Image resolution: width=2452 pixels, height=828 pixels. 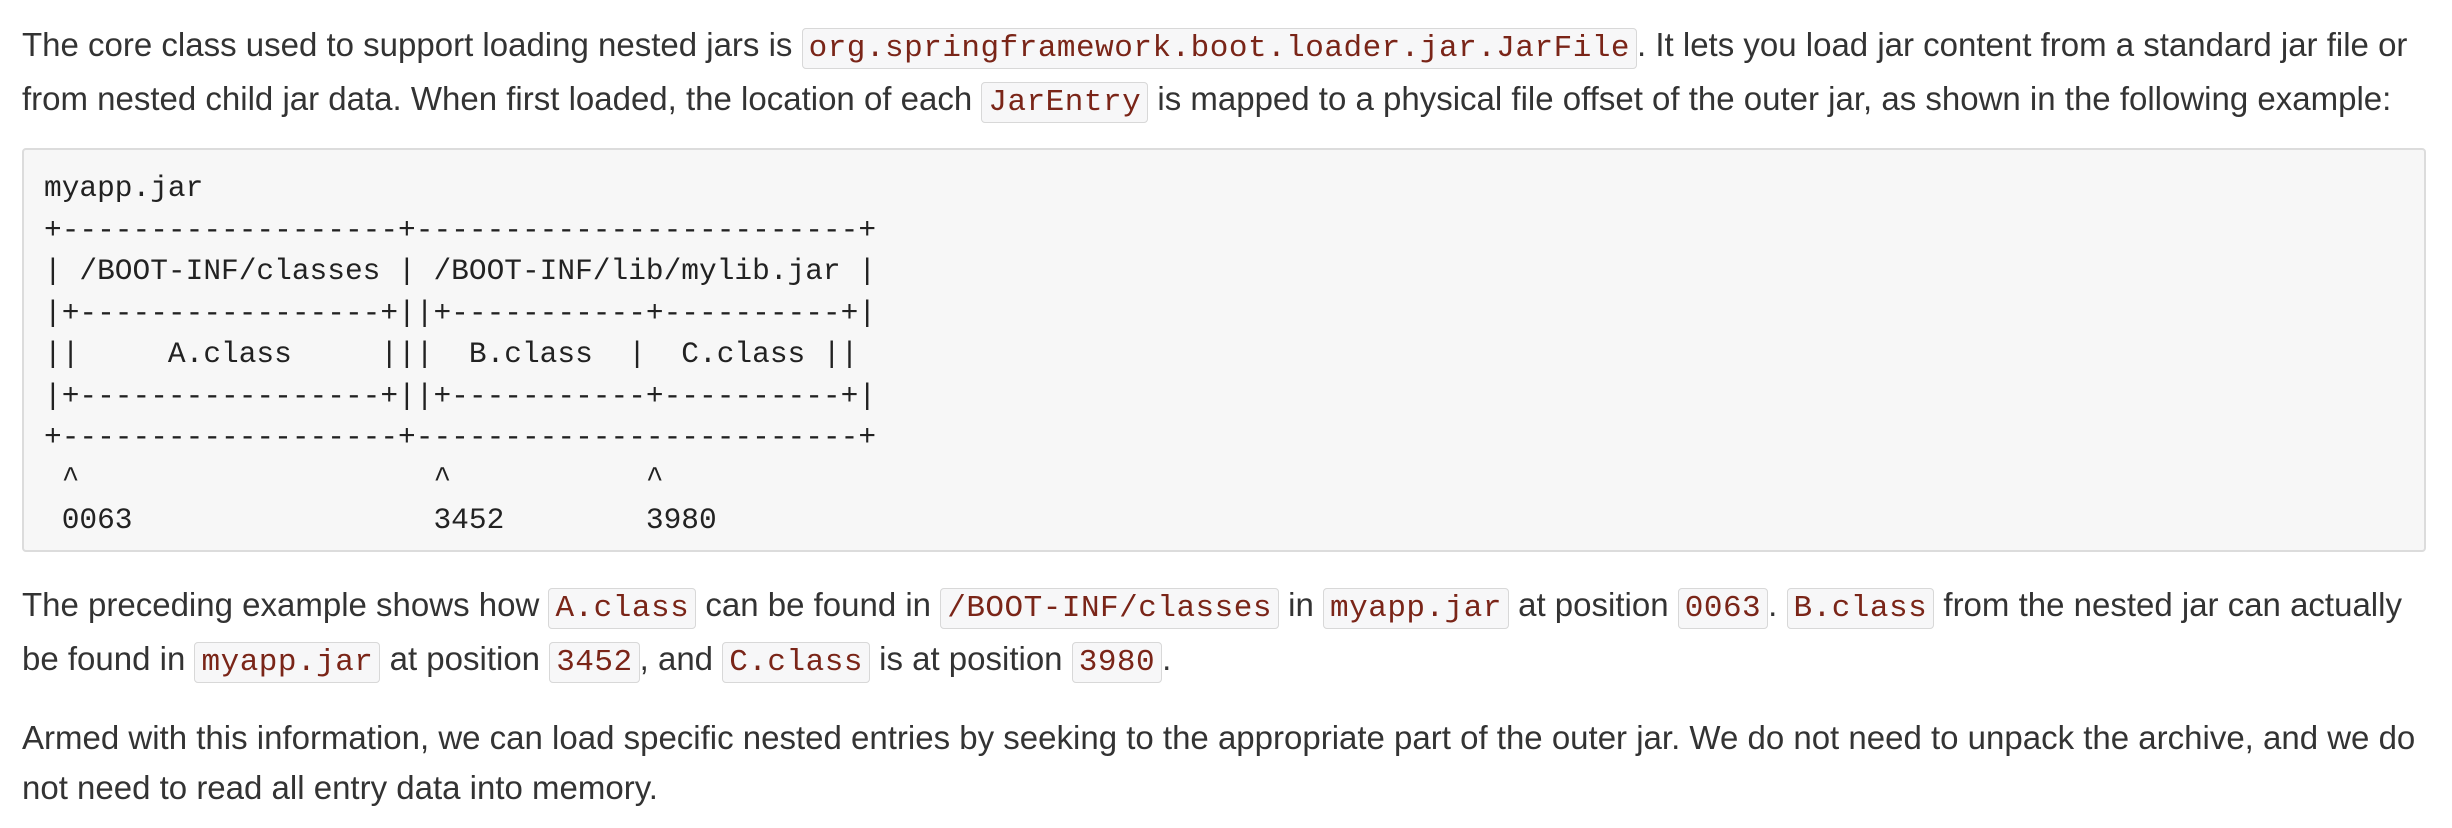 What do you see at coordinates (970, 658) in the screenshot?
I see `paragraph-text: is at position` at bounding box center [970, 658].